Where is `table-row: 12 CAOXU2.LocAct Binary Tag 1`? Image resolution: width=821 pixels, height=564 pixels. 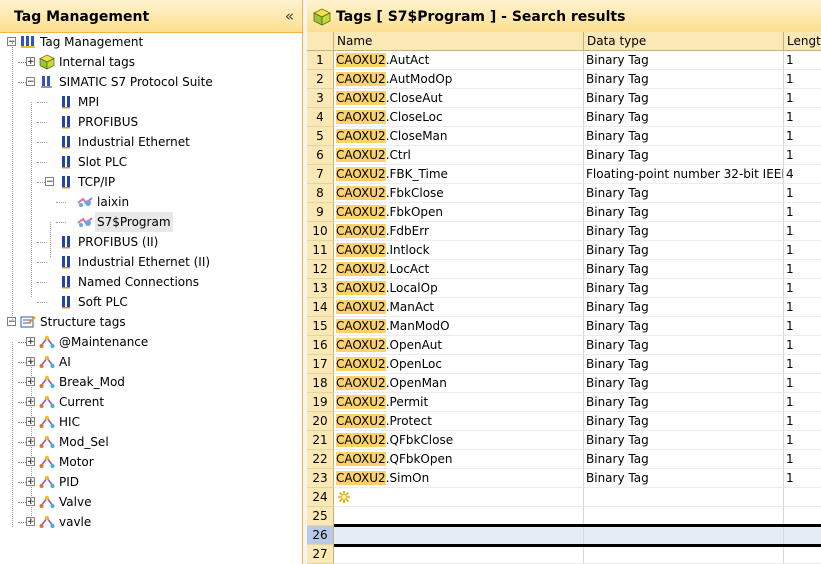
table-row: 12 CAOXU2.LocAct Binary Tag 1 is located at coordinates (564, 269).